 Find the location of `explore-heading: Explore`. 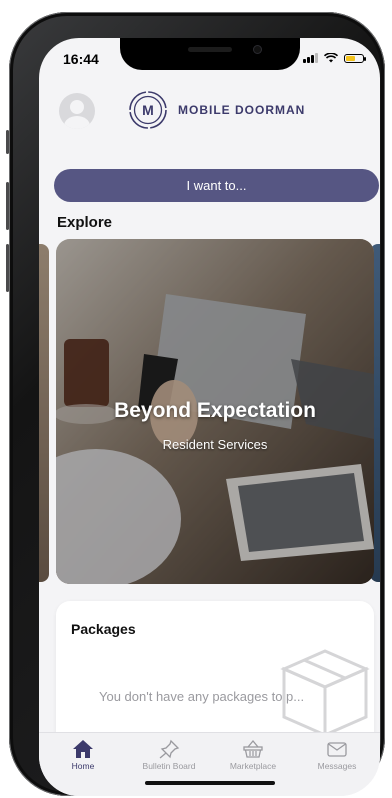

explore-heading: Explore is located at coordinates (85, 222).